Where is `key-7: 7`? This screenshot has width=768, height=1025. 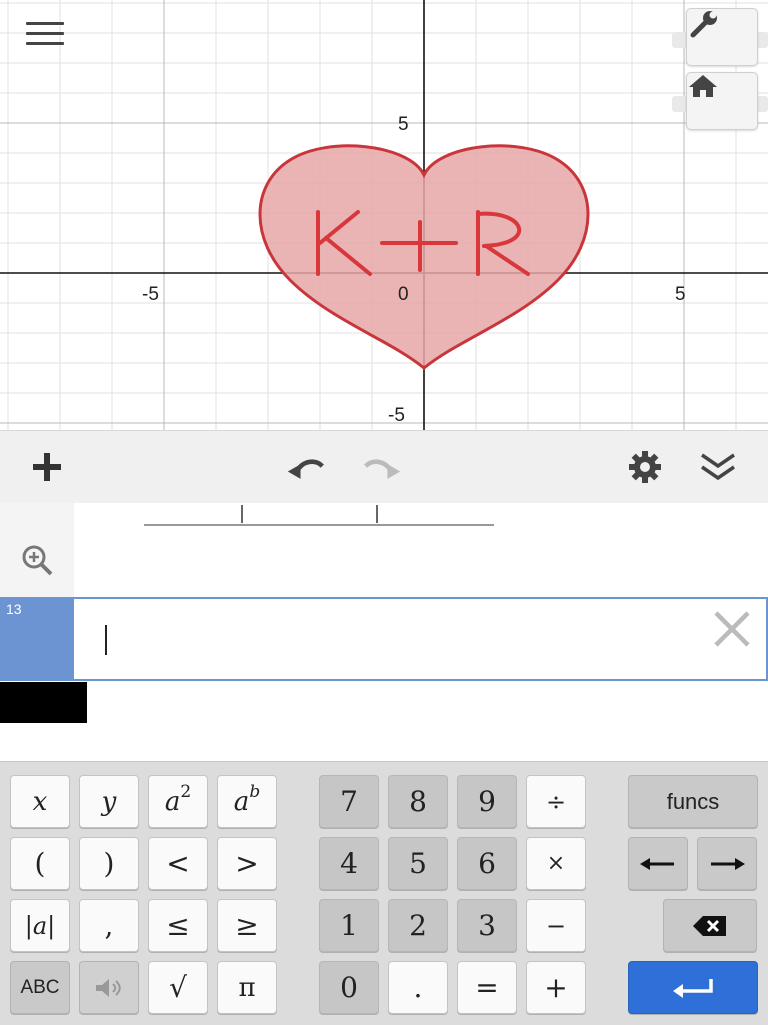 key-7: 7 is located at coordinates (349, 801).